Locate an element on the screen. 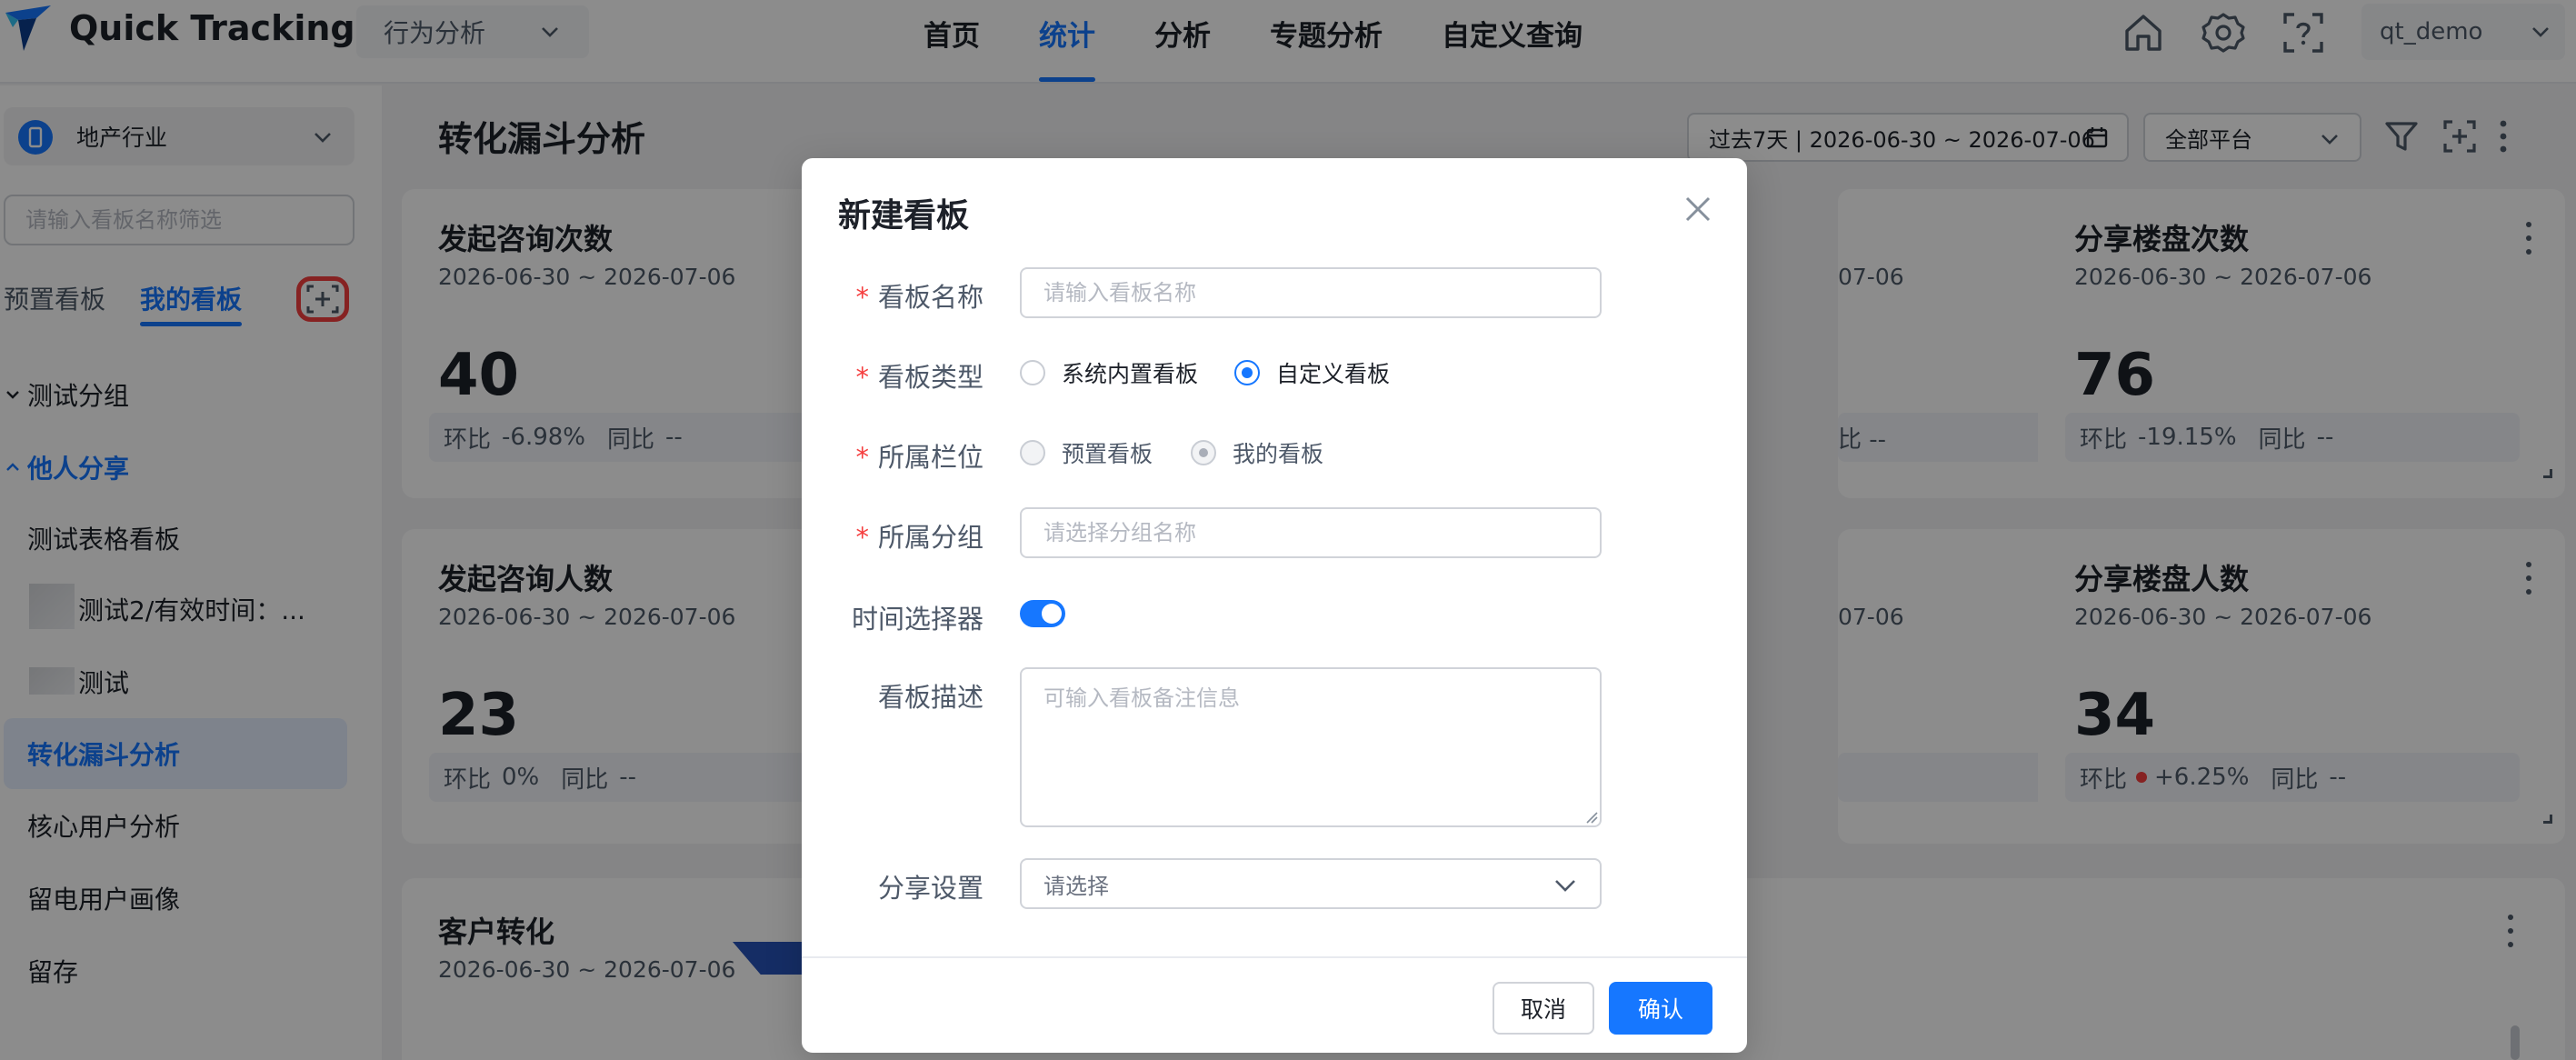  board-group-input is located at coordinates (1311, 532).